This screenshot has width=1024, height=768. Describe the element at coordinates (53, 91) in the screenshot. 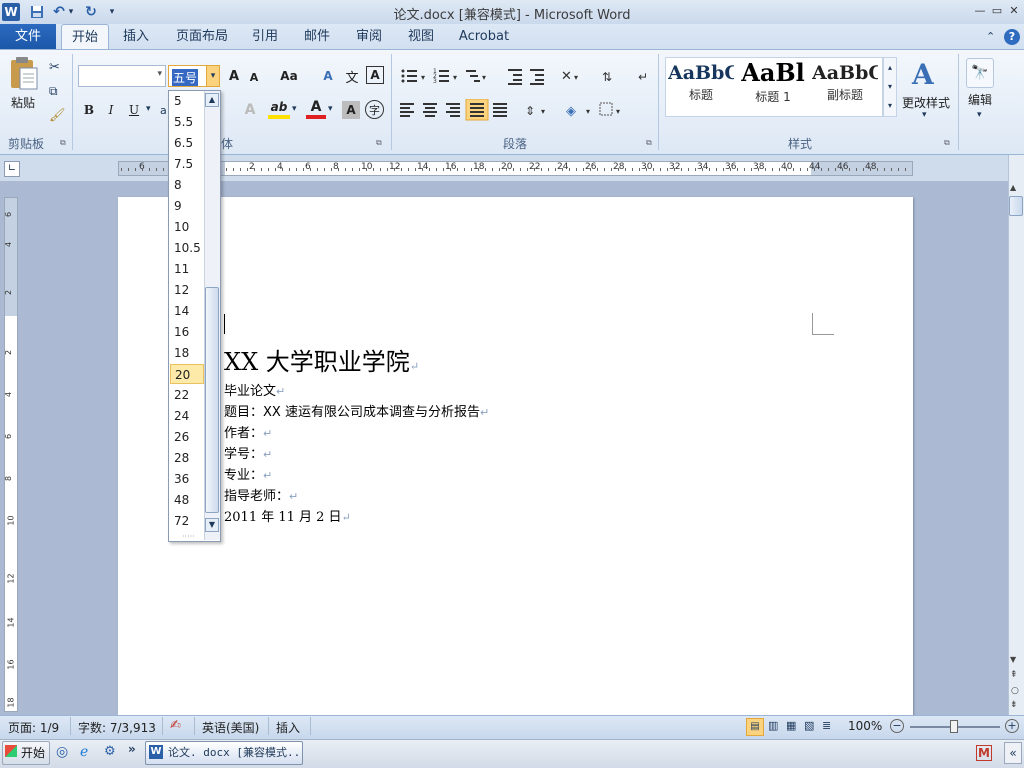

I see `copy-icon: ⧉` at that location.